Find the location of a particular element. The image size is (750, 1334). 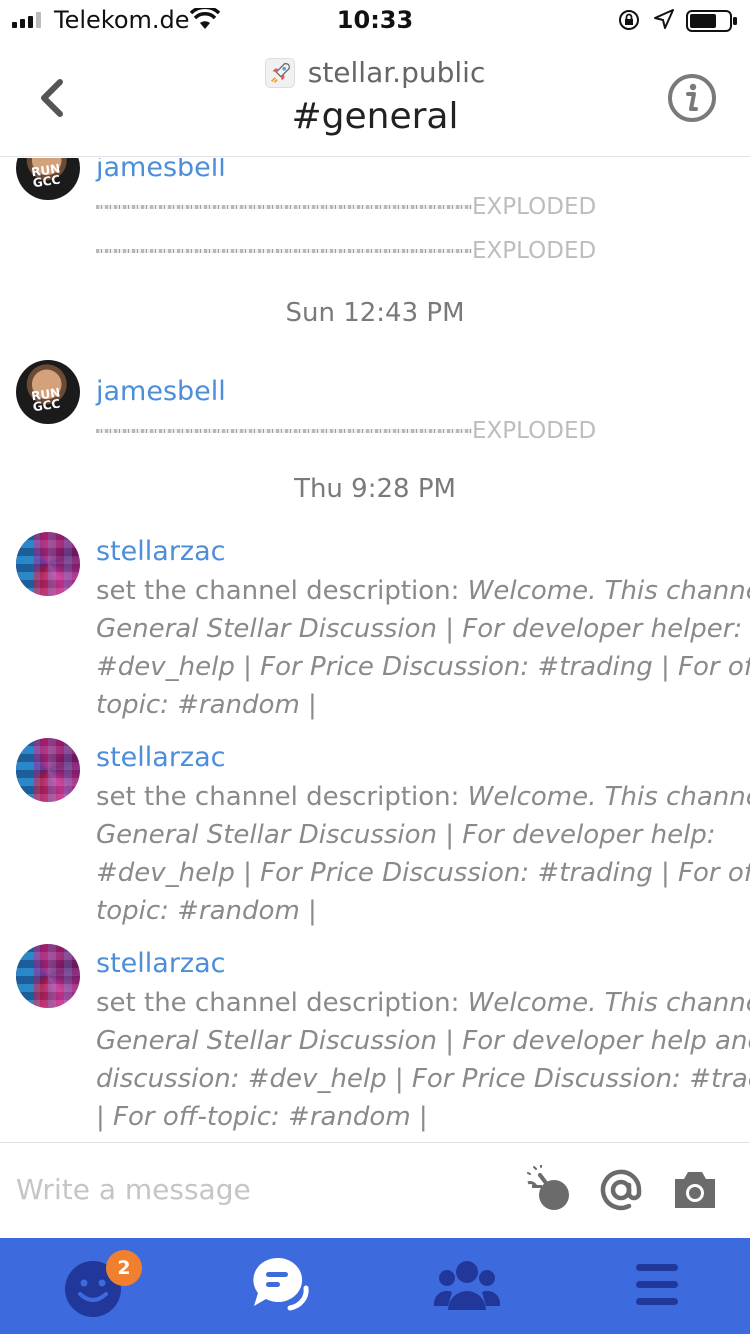

channel-title: #general is located at coordinates (375, 116).